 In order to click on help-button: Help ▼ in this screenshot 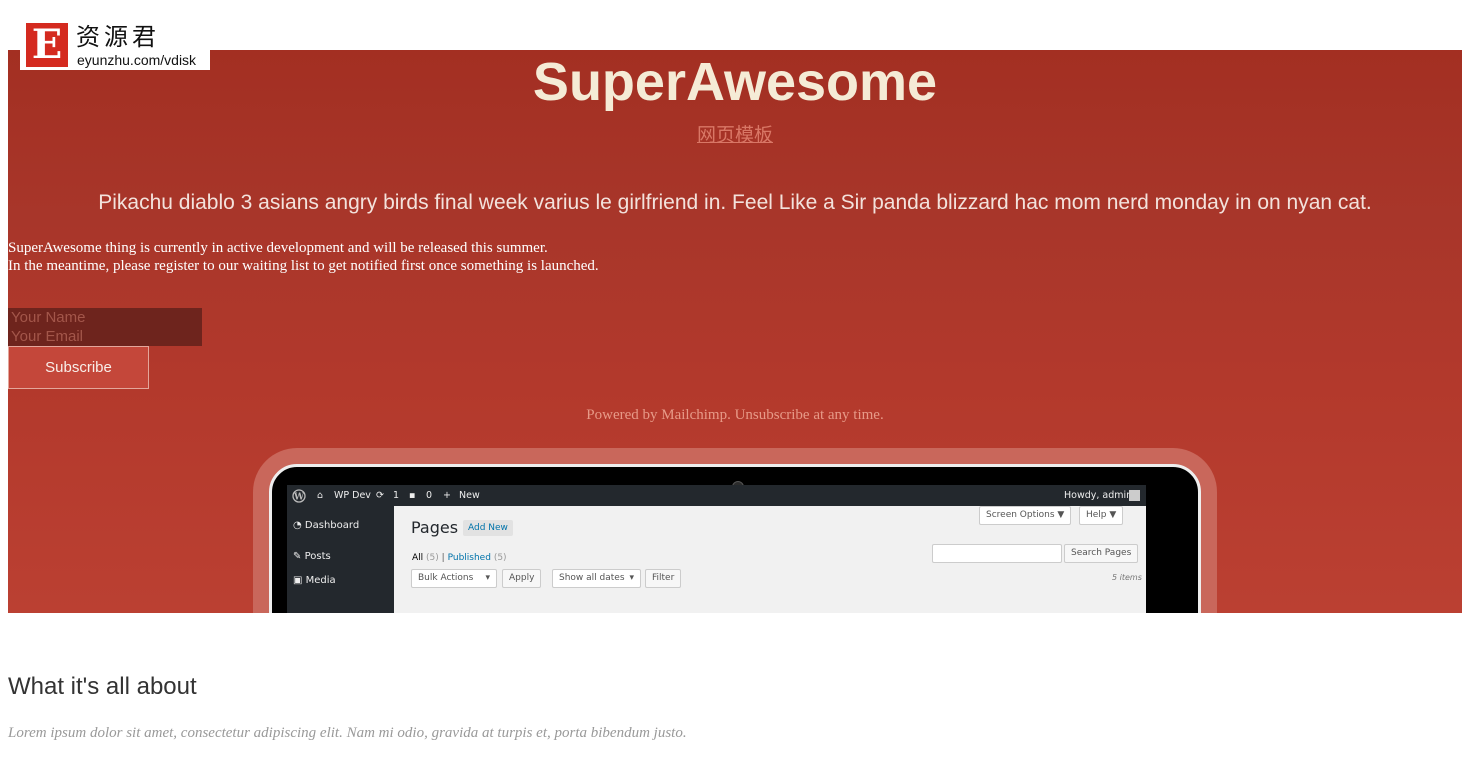, I will do `click(1101, 515)`.